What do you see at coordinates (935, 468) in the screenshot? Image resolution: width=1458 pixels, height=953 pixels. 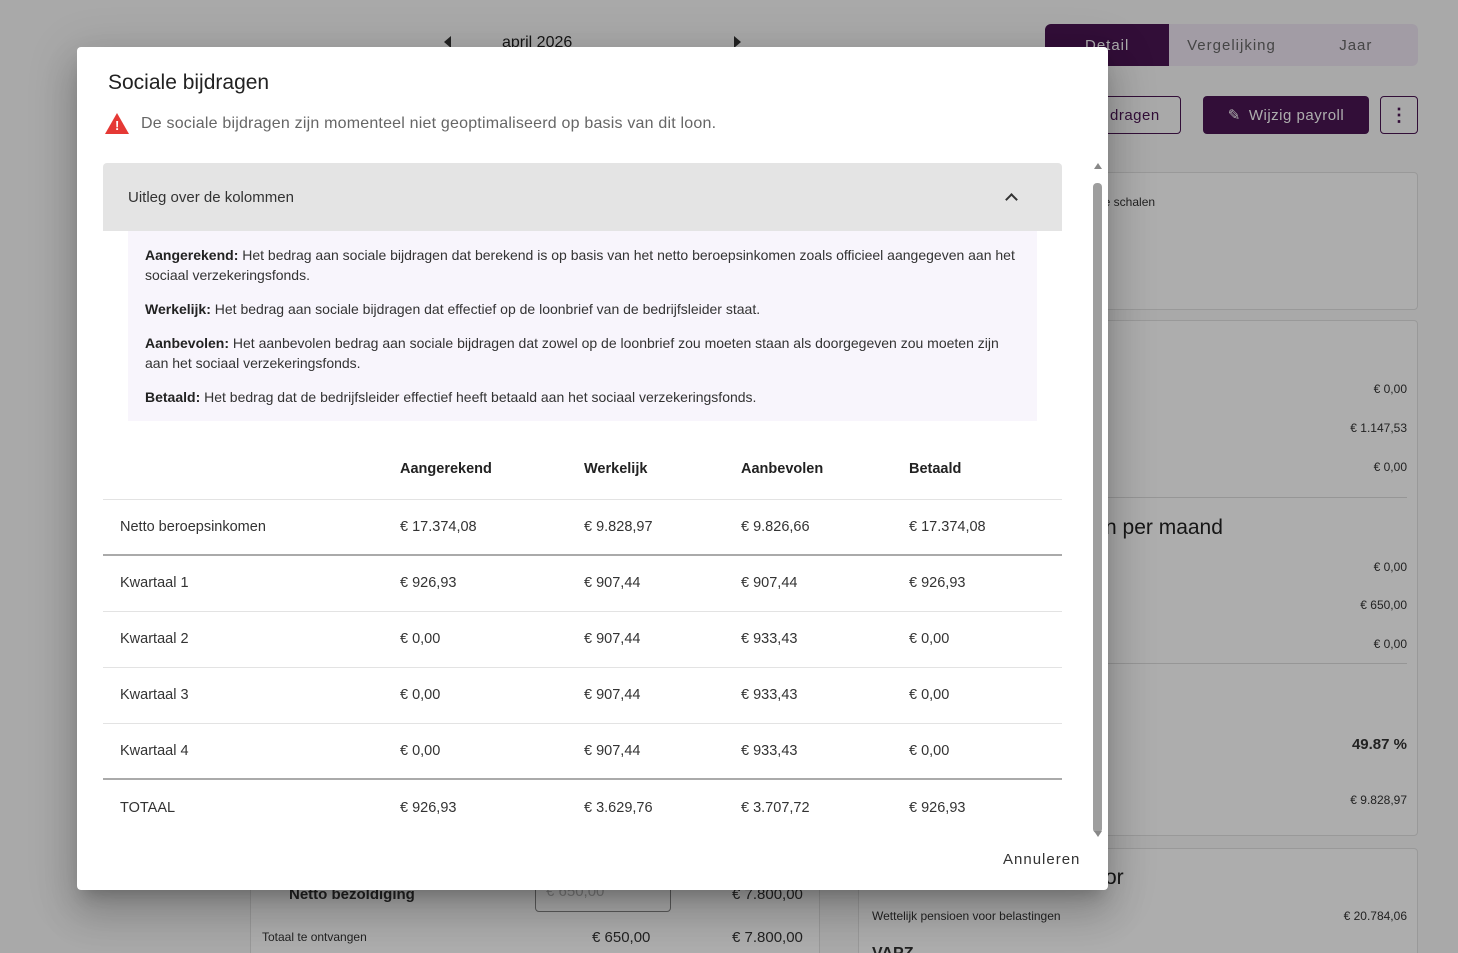 I see `column-header-betaald: Betaald` at bounding box center [935, 468].